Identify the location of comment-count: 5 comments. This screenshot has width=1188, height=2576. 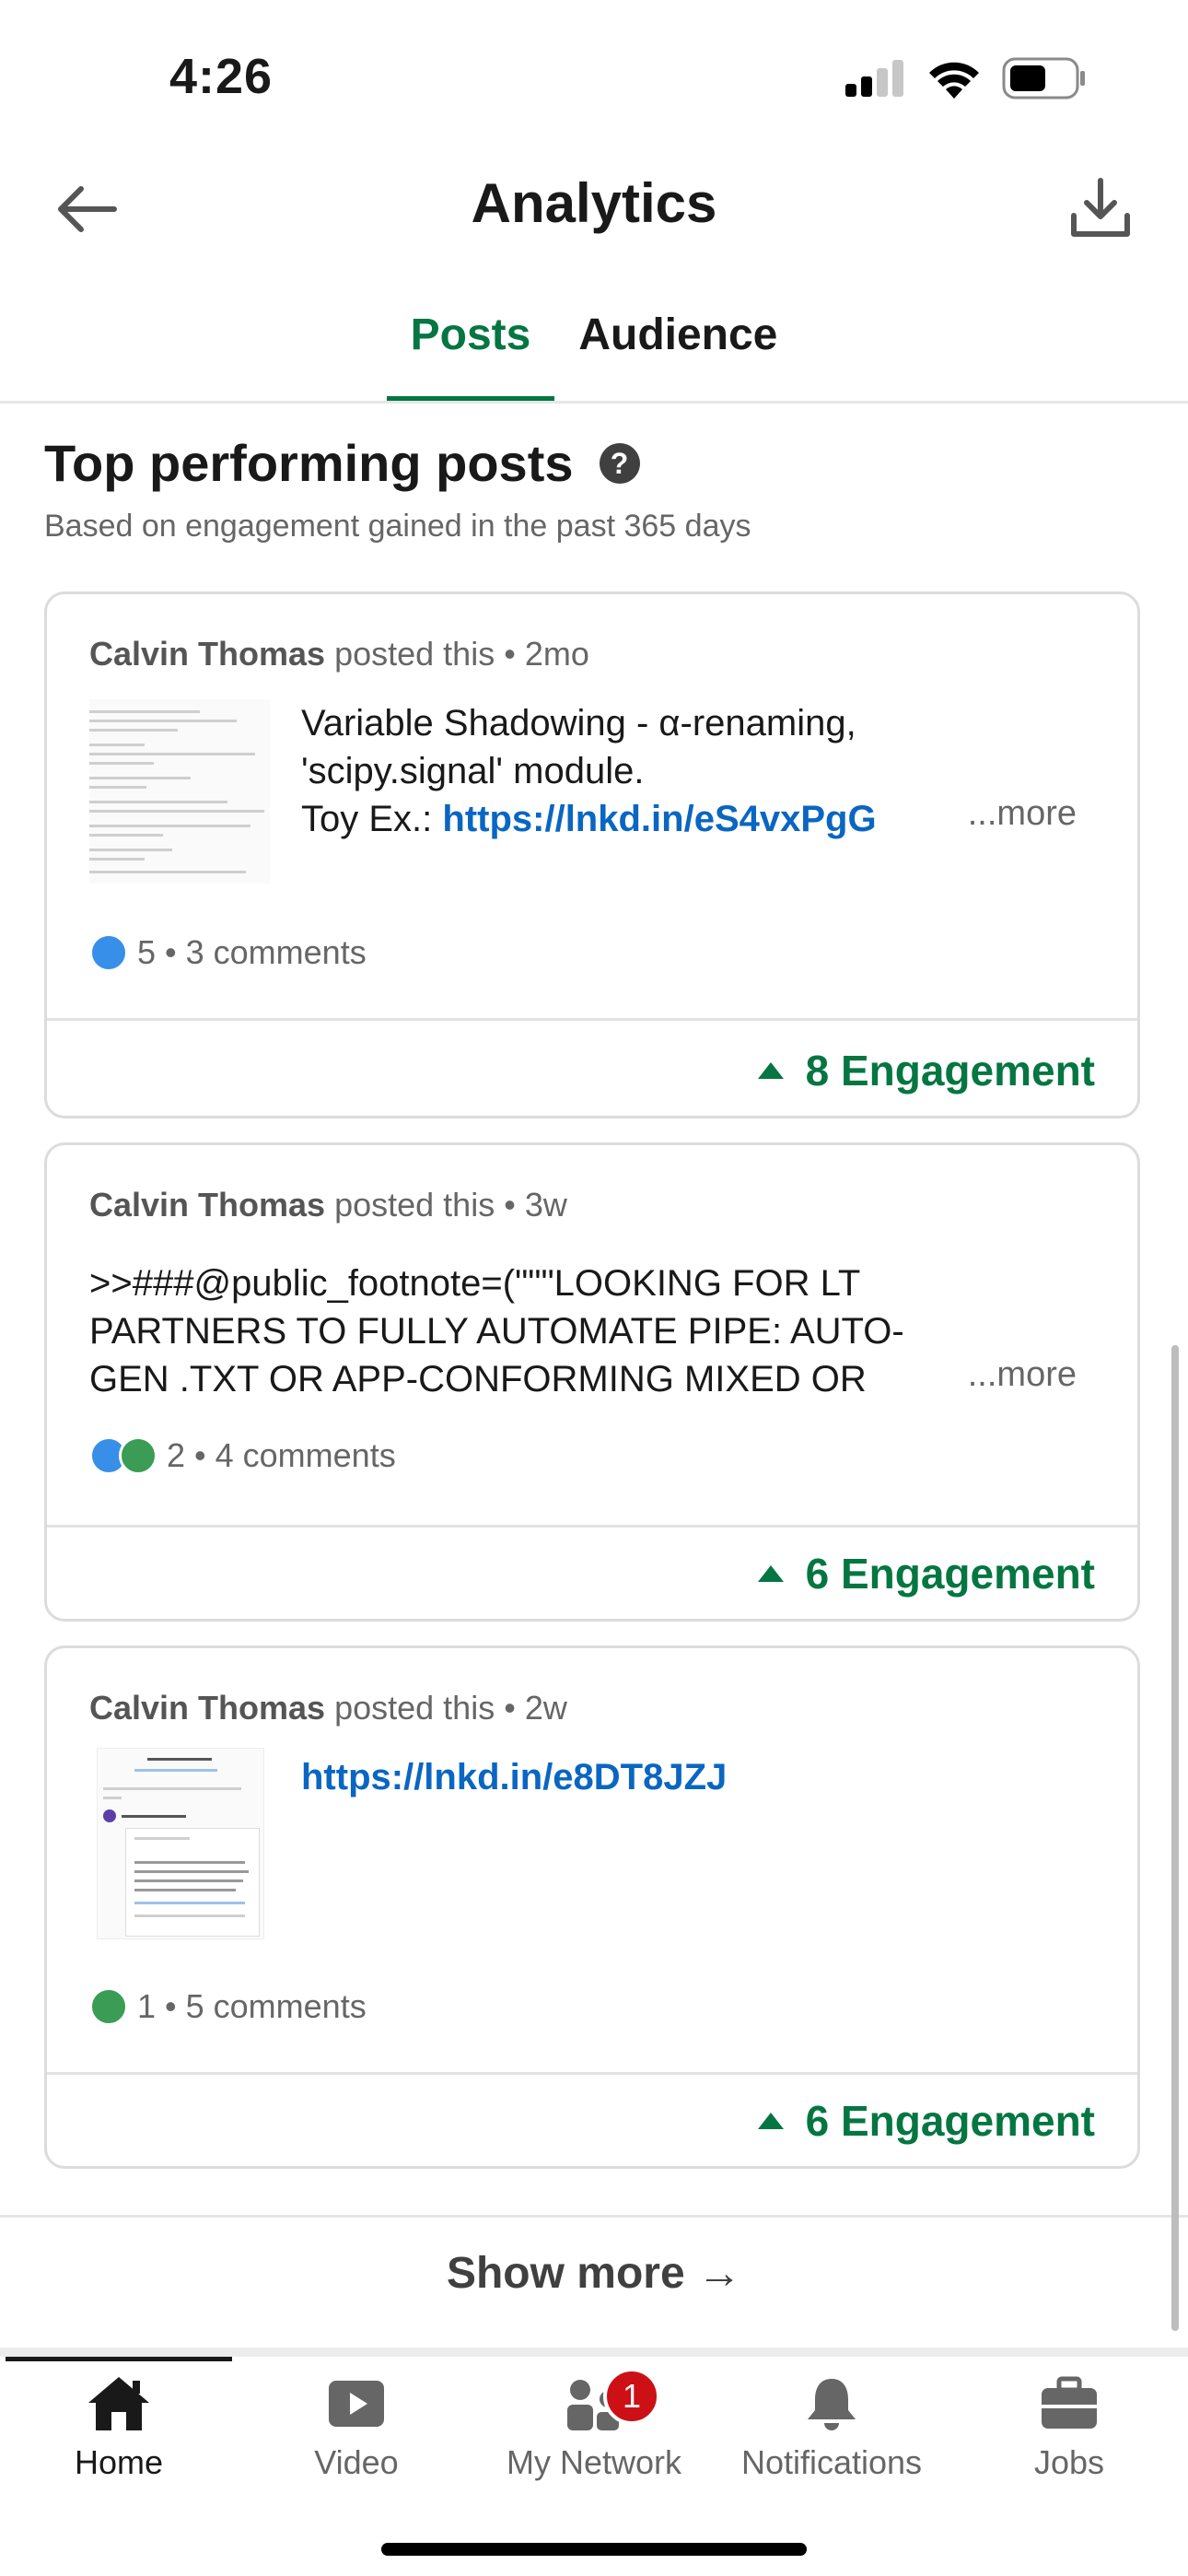
(276, 2007).